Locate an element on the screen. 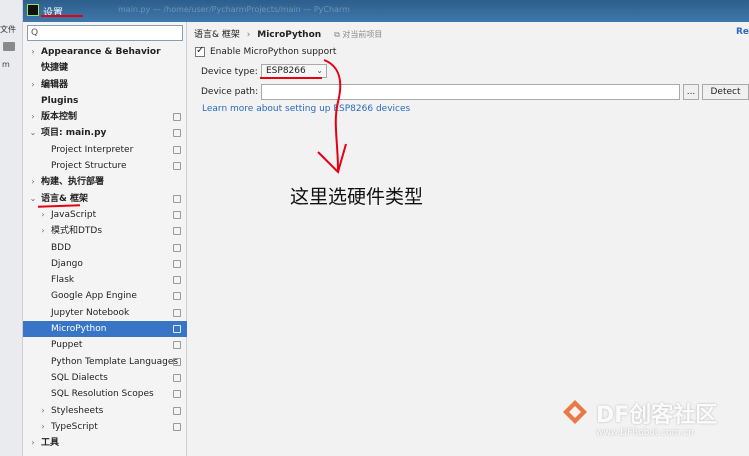  tree-item-label: Puppet is located at coordinates (67, 345).